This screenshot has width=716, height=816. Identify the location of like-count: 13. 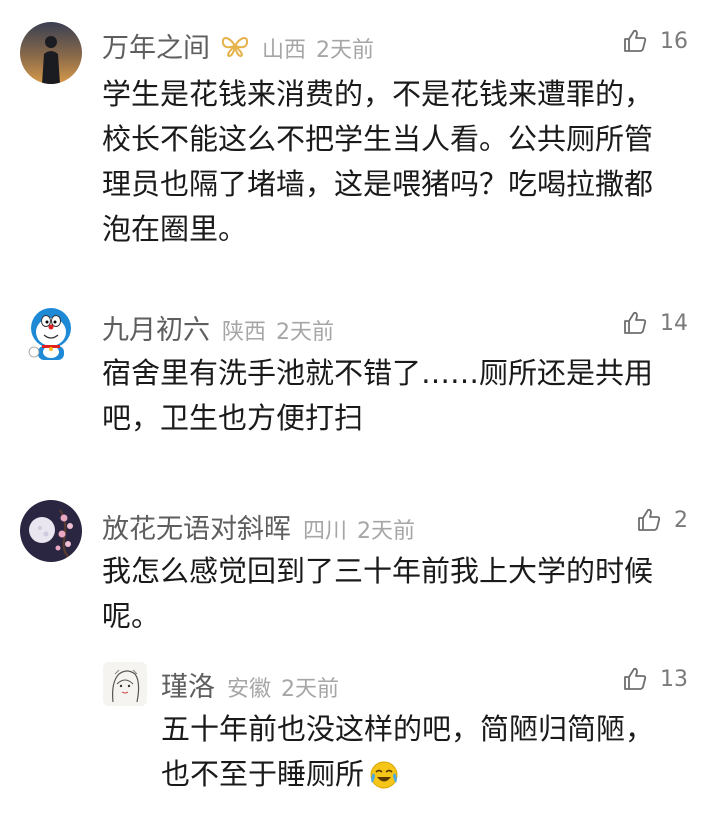
(674, 679).